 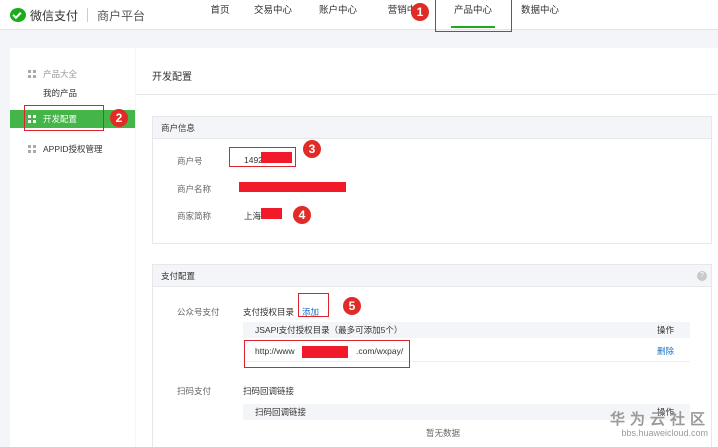 I want to click on empty-state-text: 暂无数据, so click(x=443, y=433).